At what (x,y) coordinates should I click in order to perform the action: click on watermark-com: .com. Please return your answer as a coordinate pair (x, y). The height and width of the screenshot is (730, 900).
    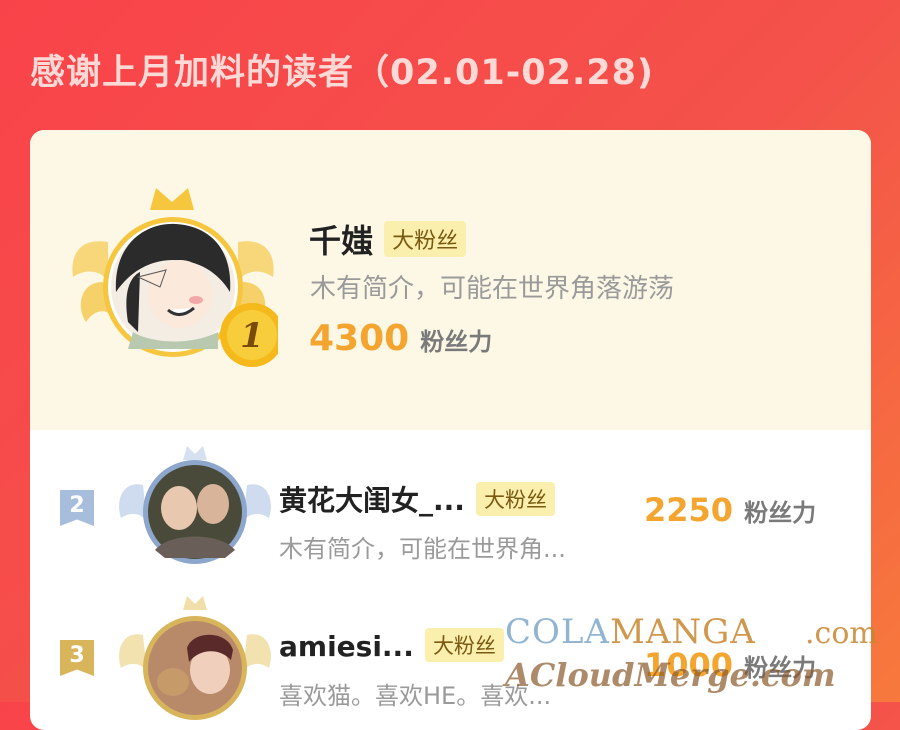
    Looking at the image, I should click on (841, 633).